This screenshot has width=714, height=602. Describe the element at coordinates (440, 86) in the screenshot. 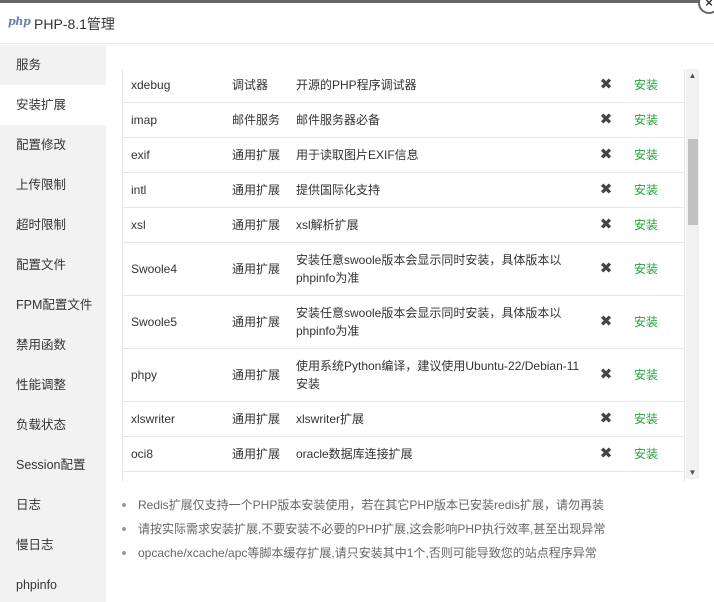

I see `extension-description: 开源的PHP程序调试器` at that location.